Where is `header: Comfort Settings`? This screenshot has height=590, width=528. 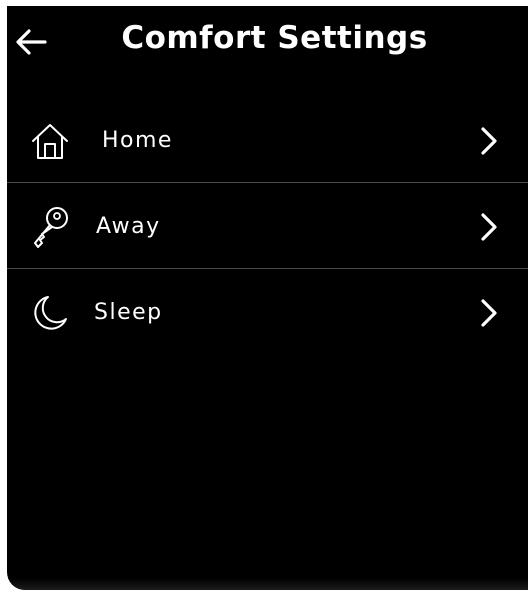 header: Comfort Settings is located at coordinates (267, 41).